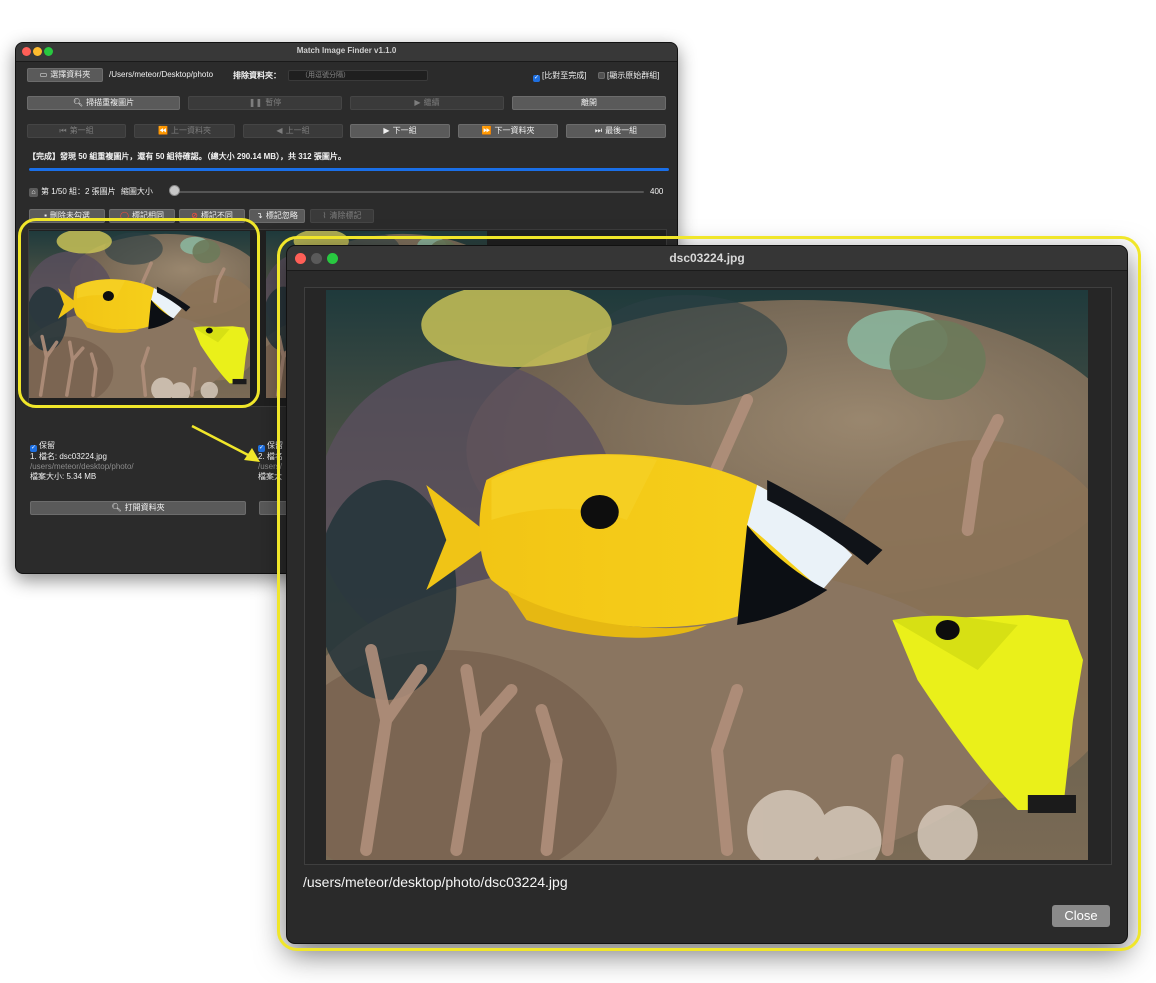 This screenshot has height=983, width=1156. I want to click on rewind-icon: ⏪, so click(163, 130).